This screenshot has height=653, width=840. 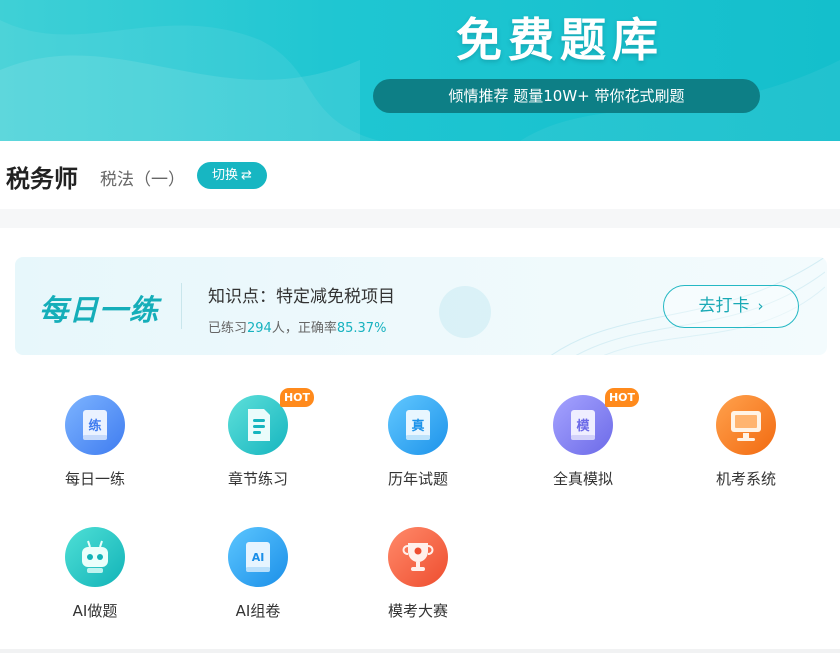 I want to click on ai-paper-icon: AI, so click(x=258, y=557).